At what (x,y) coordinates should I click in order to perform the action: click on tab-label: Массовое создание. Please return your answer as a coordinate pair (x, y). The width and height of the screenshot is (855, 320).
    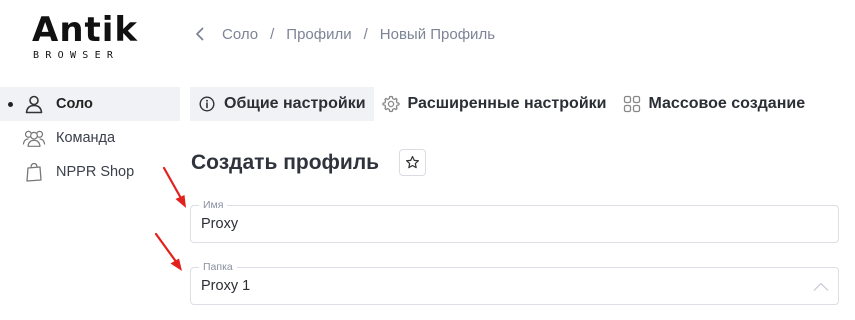
    Looking at the image, I should click on (727, 103).